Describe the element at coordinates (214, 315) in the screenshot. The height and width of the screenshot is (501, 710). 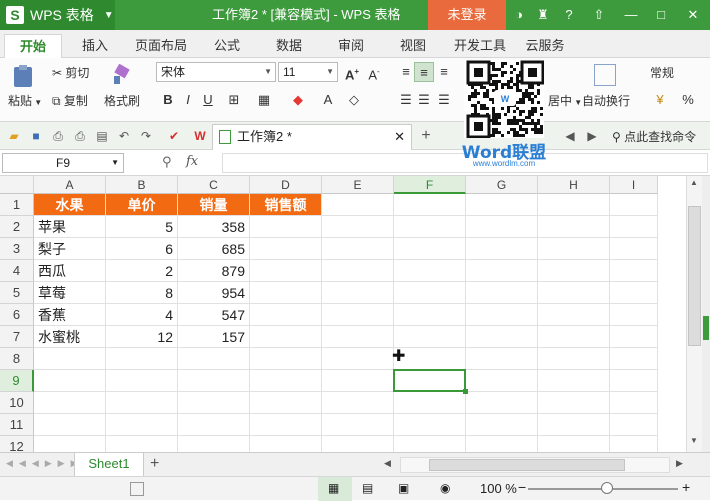
I see `cell-c6: 547` at that location.